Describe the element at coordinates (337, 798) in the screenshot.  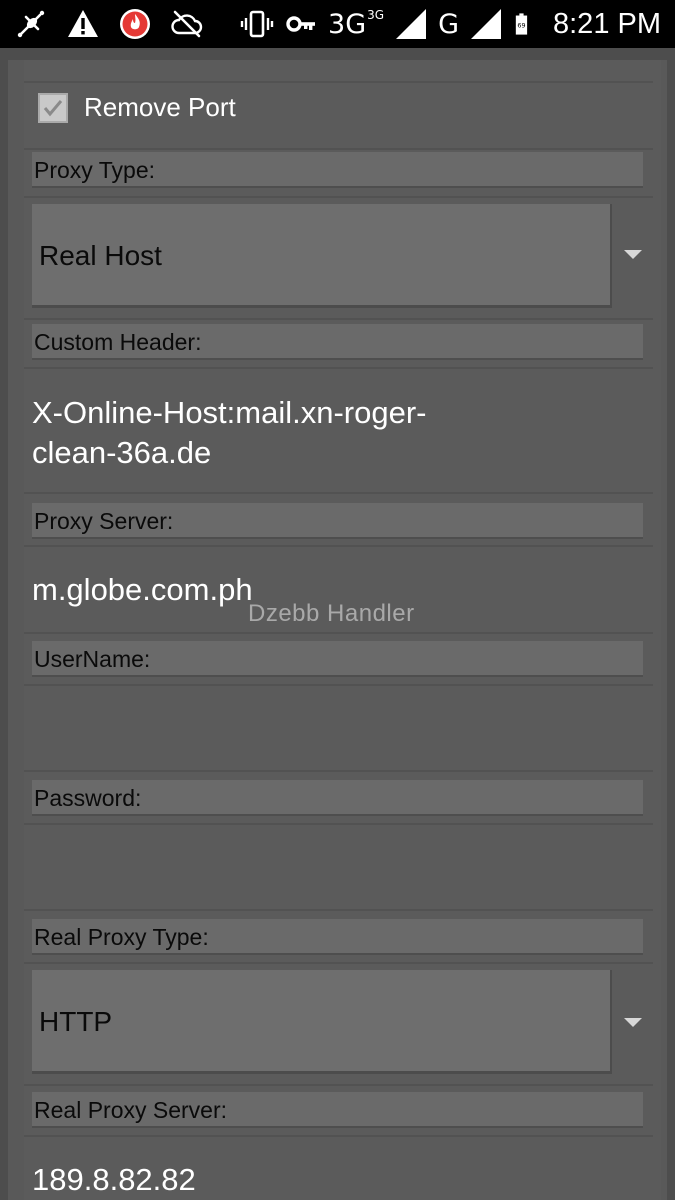
I see `password-label: Password:` at that location.